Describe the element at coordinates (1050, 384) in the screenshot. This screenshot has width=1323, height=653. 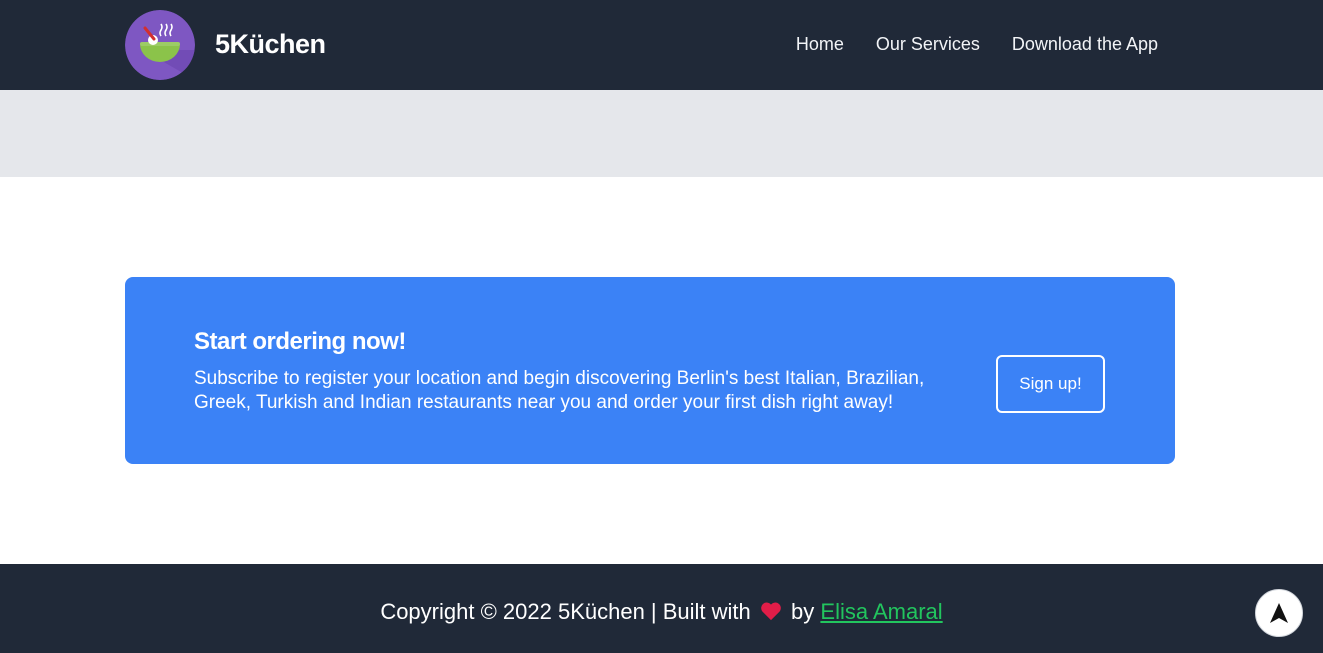
I see `sign-up-button: Sign up!` at that location.